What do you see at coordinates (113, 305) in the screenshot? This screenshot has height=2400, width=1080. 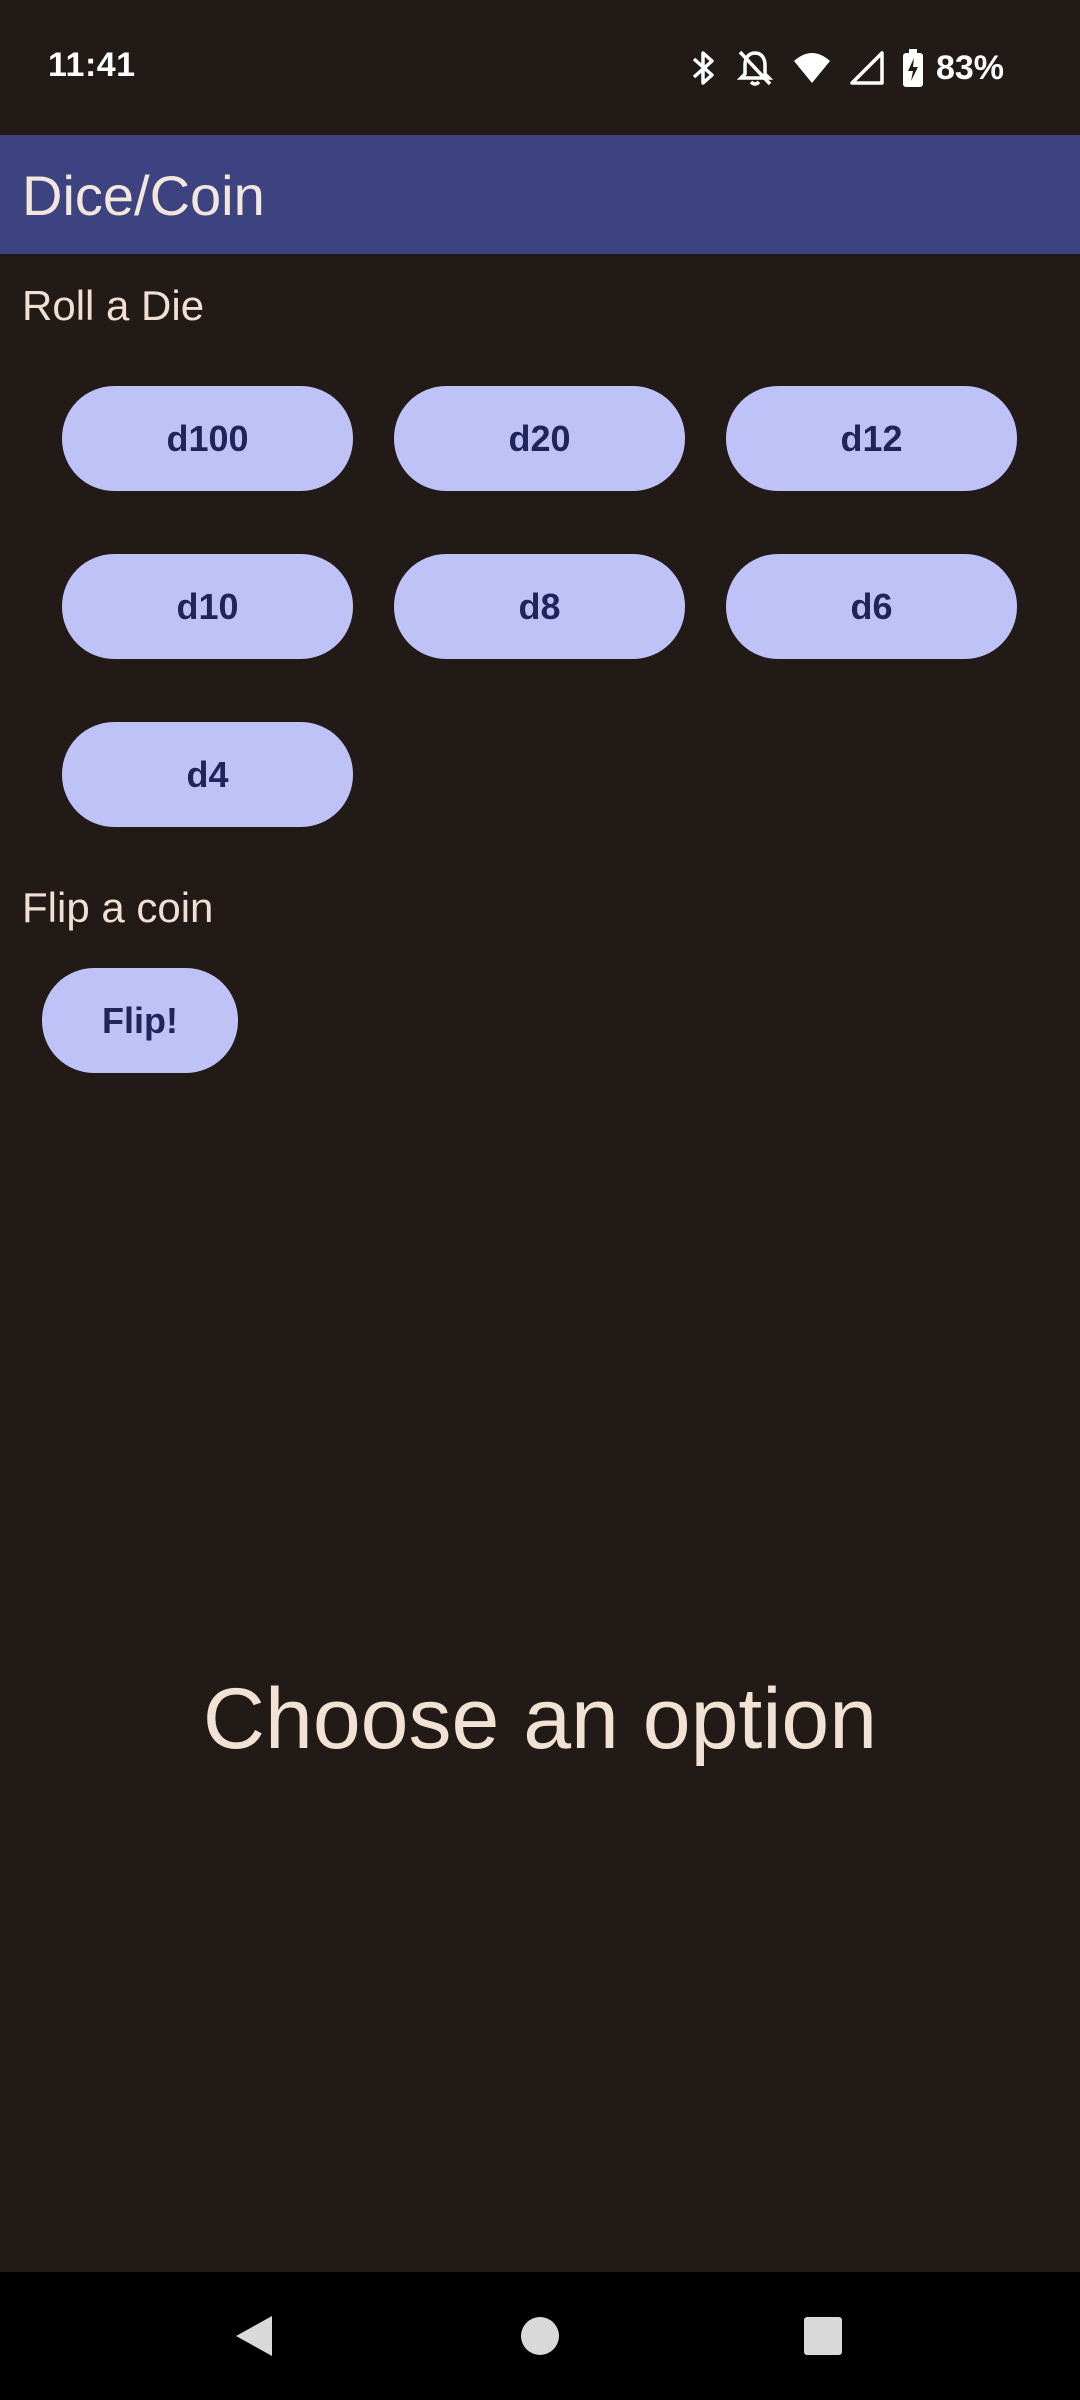 I see `roll-die-label: Roll a Die` at bounding box center [113, 305].